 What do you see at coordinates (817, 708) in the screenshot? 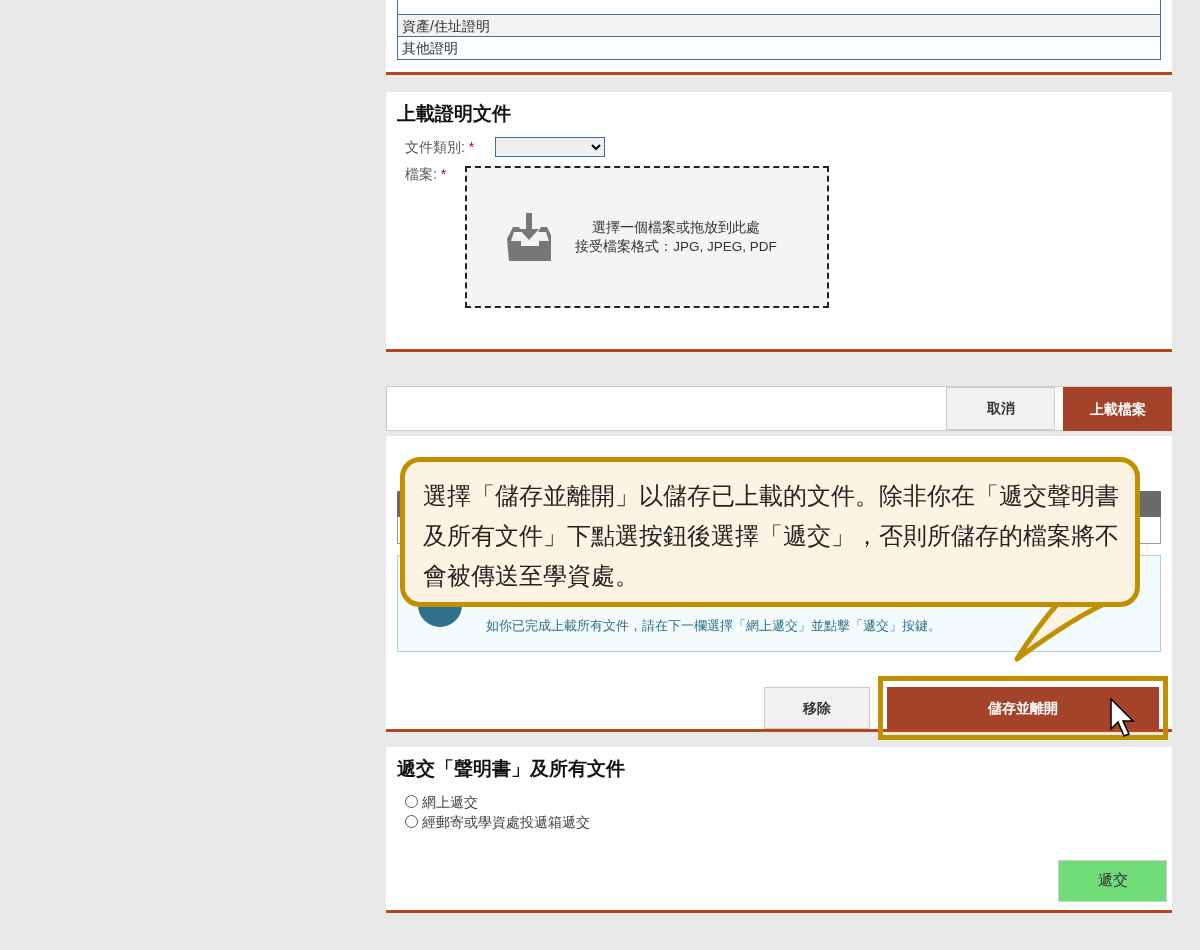
I see `secondary-button: 移除` at bounding box center [817, 708].